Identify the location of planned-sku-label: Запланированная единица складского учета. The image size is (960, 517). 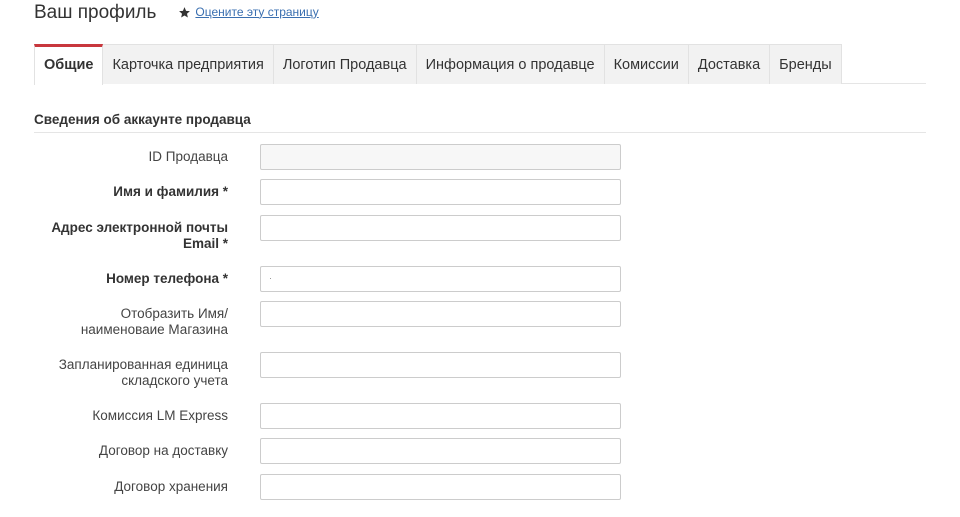
(143, 373).